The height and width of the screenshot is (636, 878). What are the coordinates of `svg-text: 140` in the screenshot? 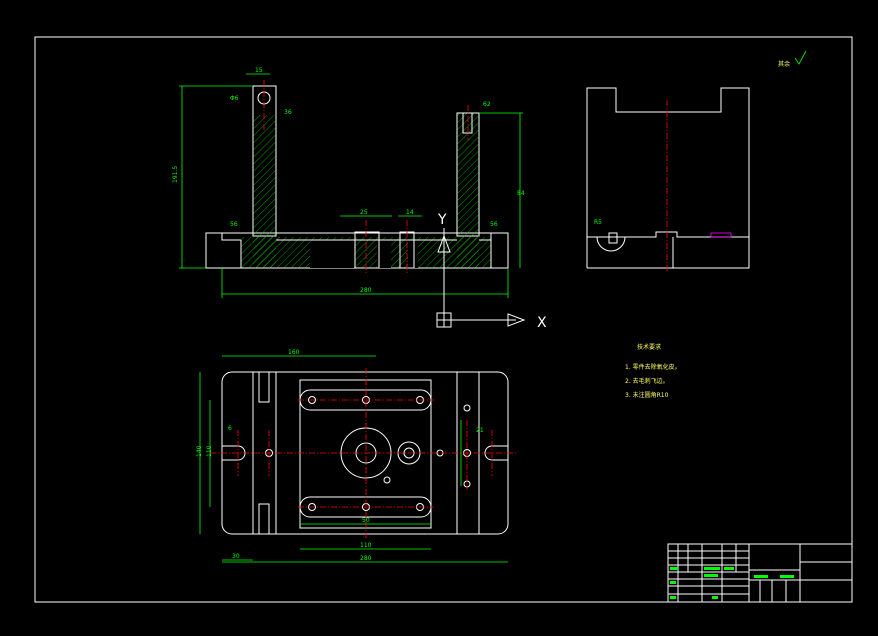 It's located at (199, 451).